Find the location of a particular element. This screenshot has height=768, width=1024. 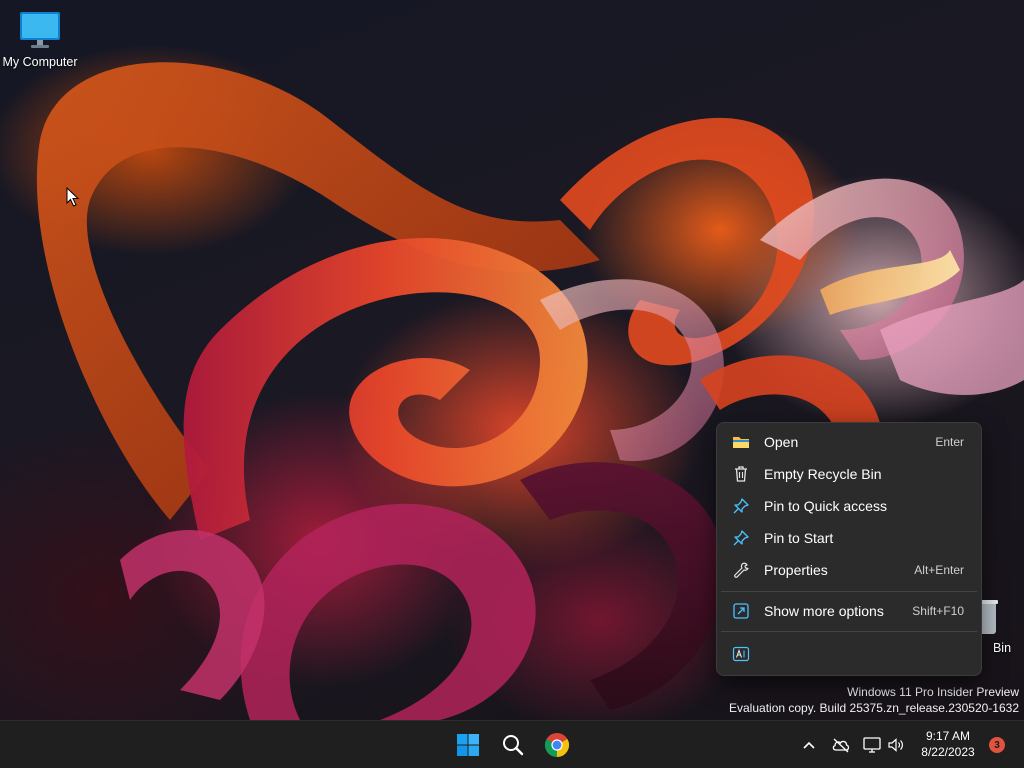

watermark-line1: Windows 11 Pro Insider Preview is located at coordinates (933, 692).